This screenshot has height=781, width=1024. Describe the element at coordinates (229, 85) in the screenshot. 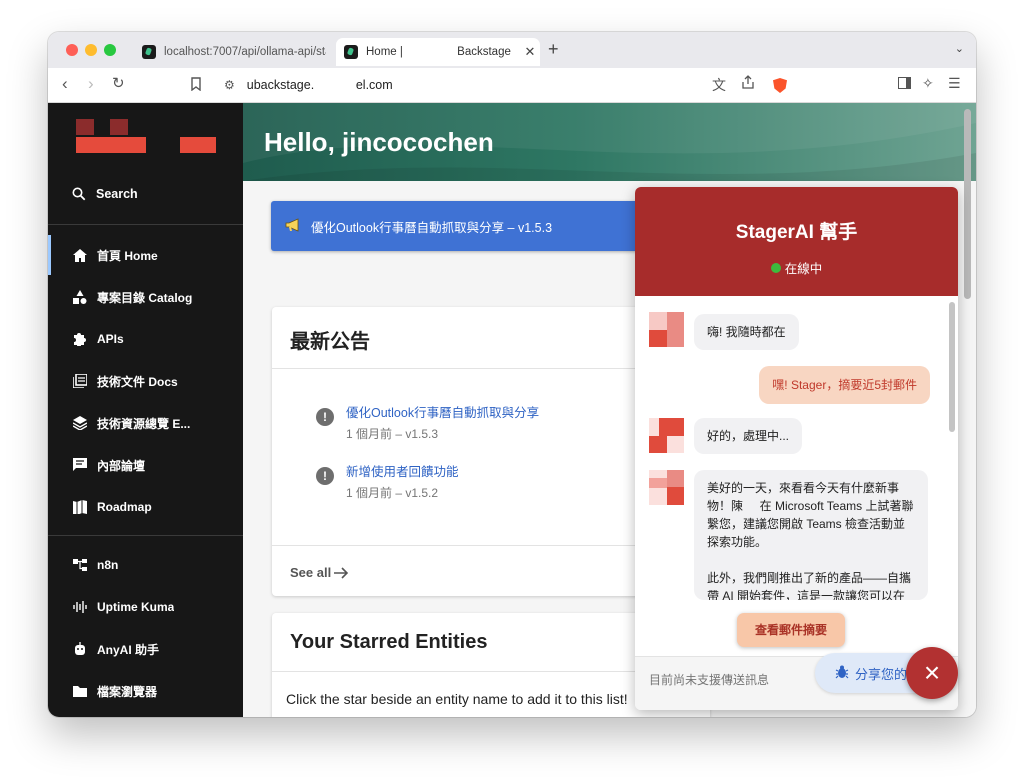

I see `site-settings-icon: ⚙` at that location.